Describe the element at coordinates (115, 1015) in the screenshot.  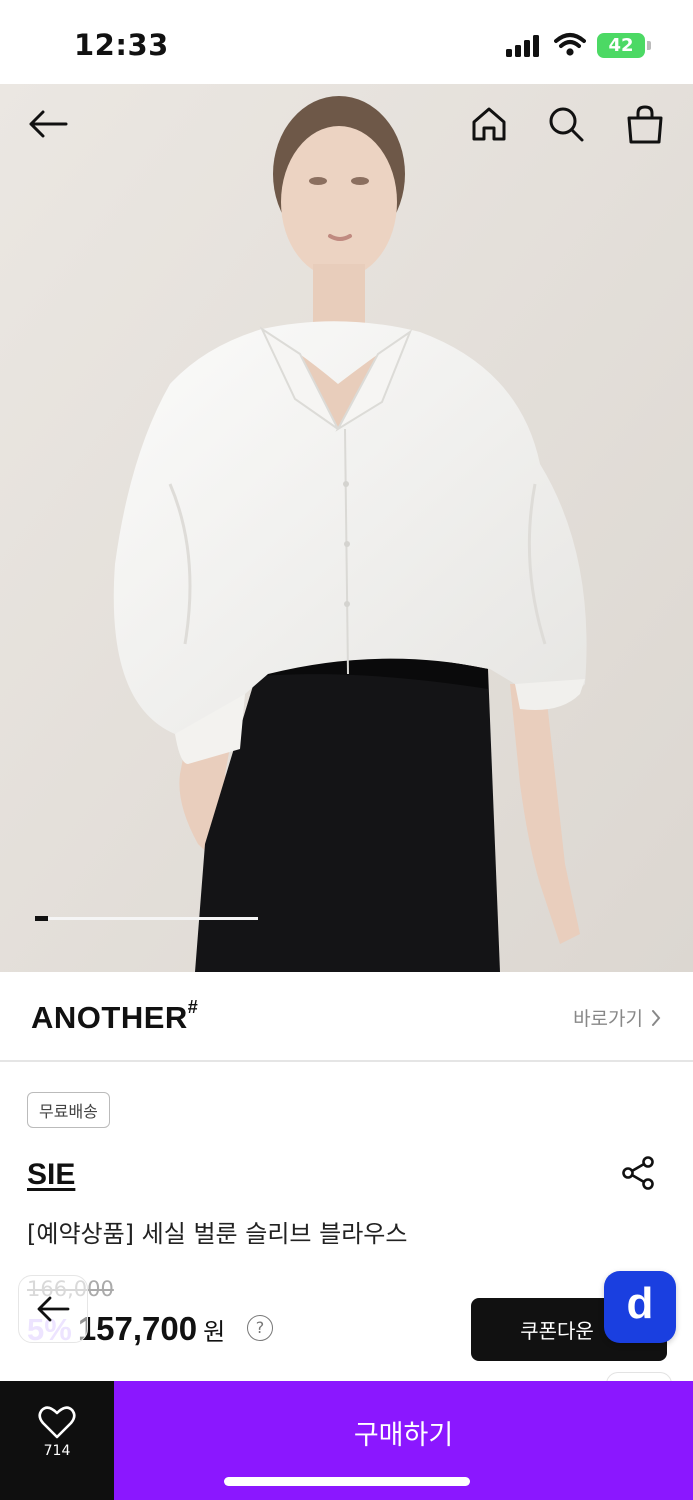
I see `brand-name: ANOTHER#` at that location.